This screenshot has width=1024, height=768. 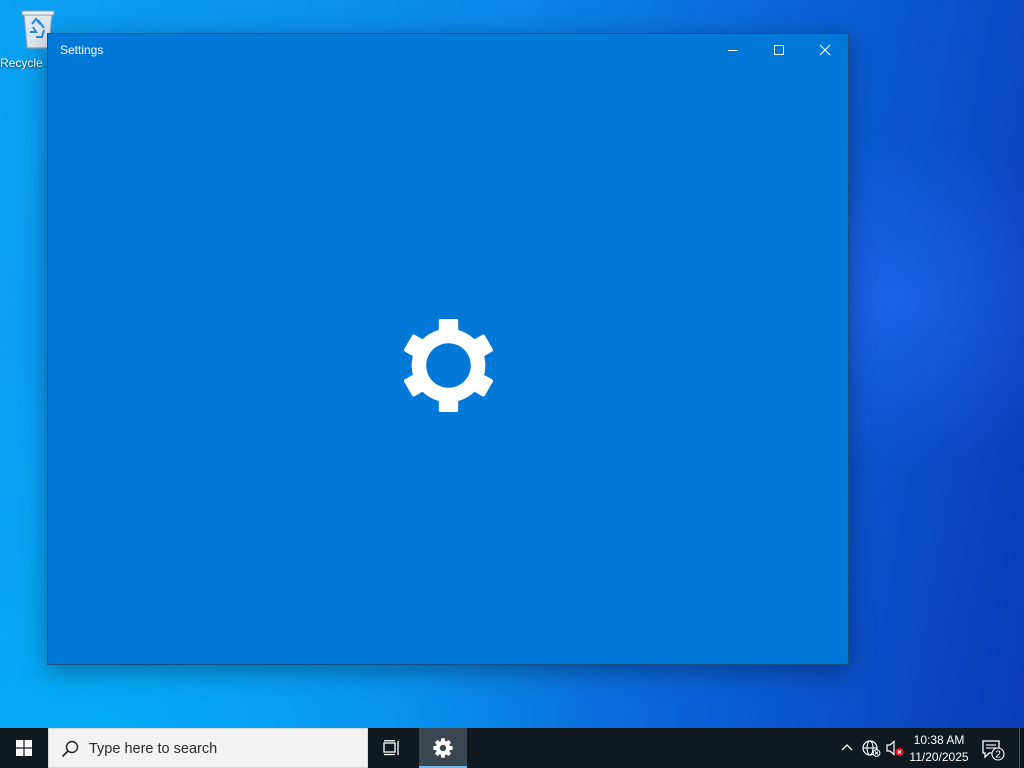 I want to click on search-box: Type here to search, so click(x=208, y=748).